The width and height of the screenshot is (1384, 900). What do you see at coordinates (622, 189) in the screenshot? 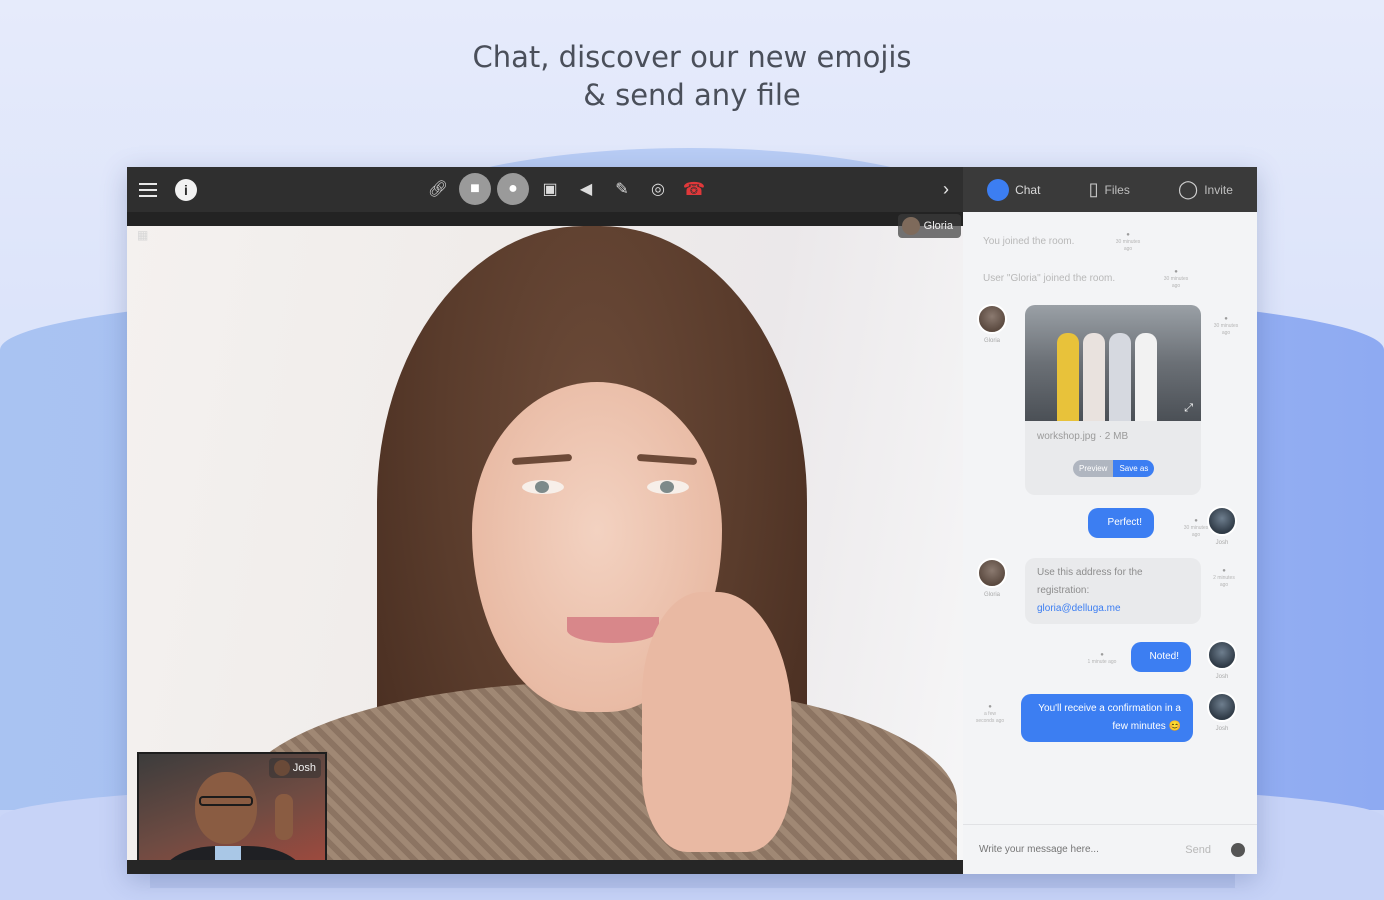
I see `draw-icon: ✎` at bounding box center [622, 189].